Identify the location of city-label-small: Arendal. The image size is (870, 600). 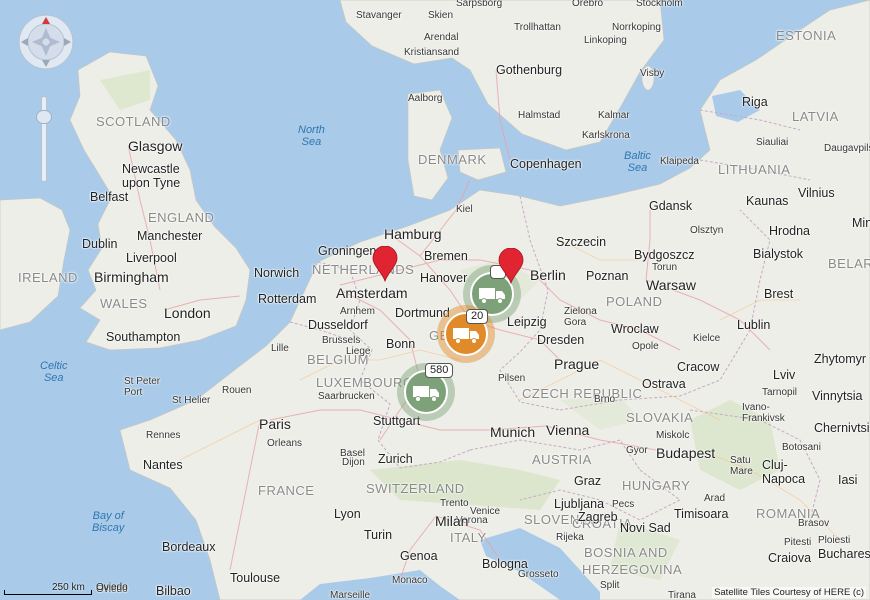
(441, 37).